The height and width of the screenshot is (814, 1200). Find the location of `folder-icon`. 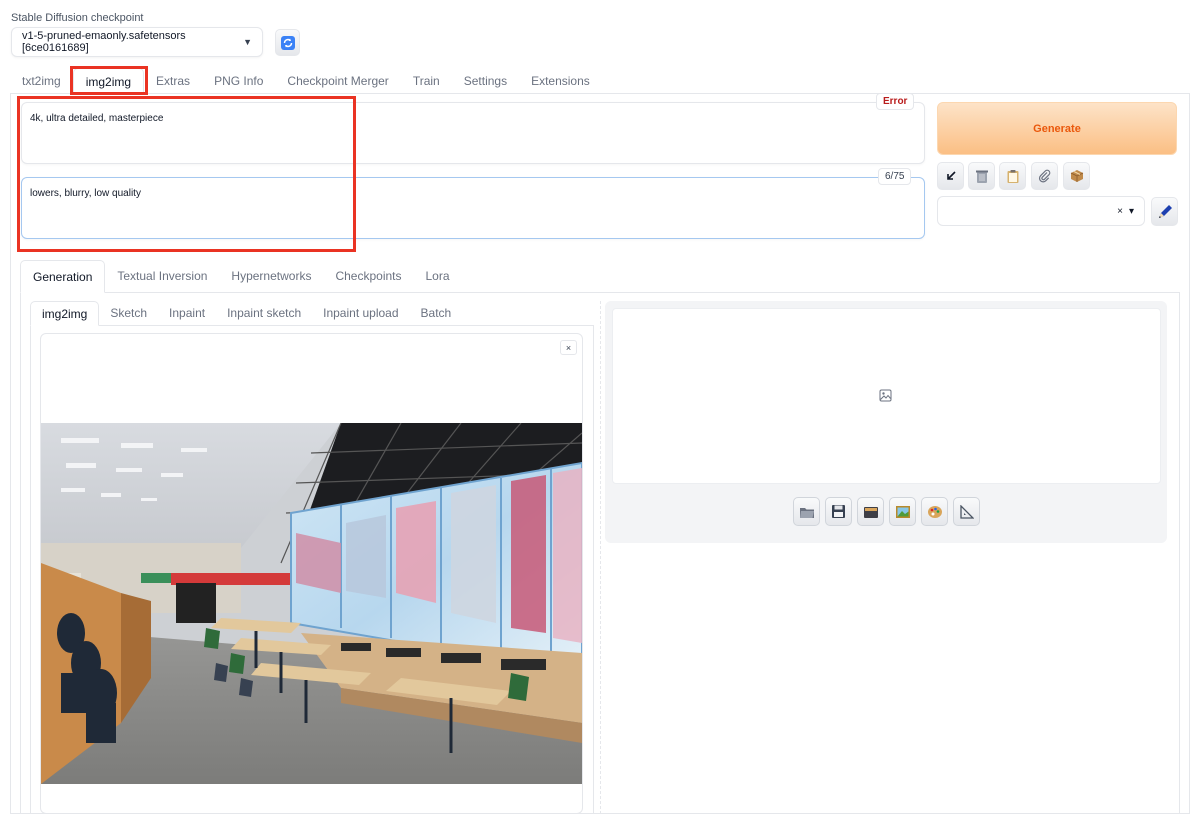

folder-icon is located at coordinates (806, 512).